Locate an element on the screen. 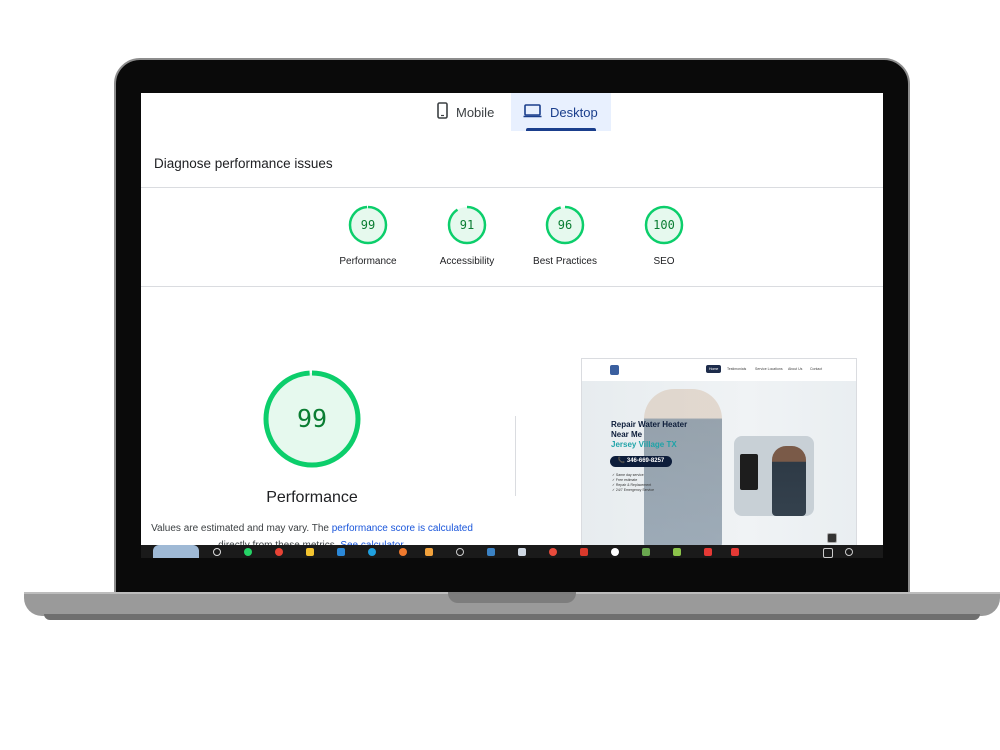  gauge-value: 99 is located at coordinates (368, 225).